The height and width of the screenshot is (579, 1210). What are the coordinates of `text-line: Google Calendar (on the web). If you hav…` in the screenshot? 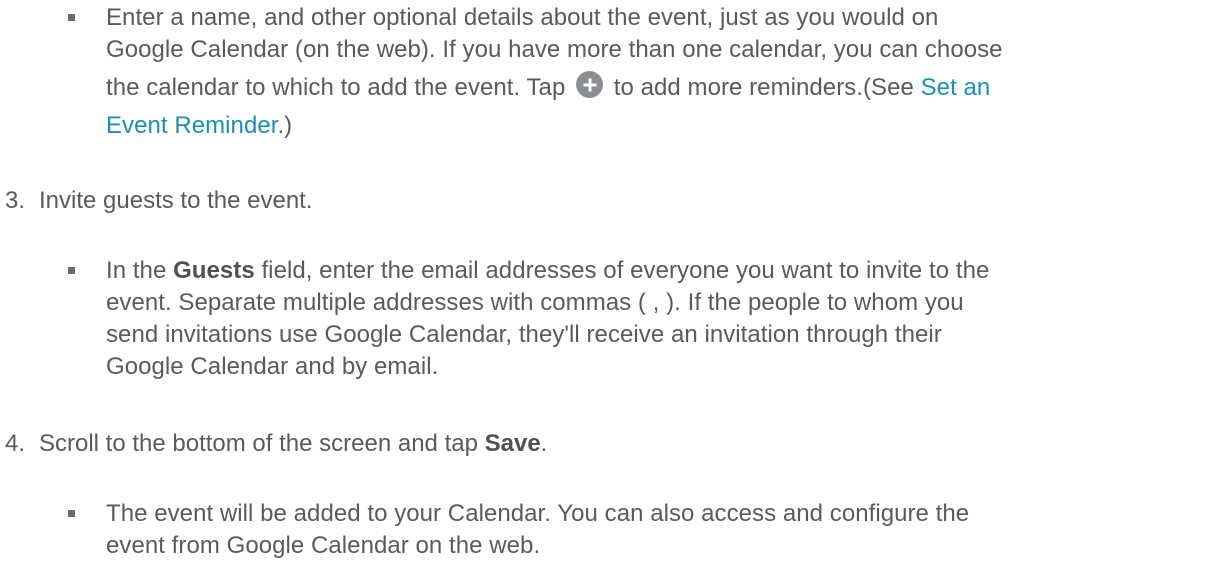 It's located at (554, 49).